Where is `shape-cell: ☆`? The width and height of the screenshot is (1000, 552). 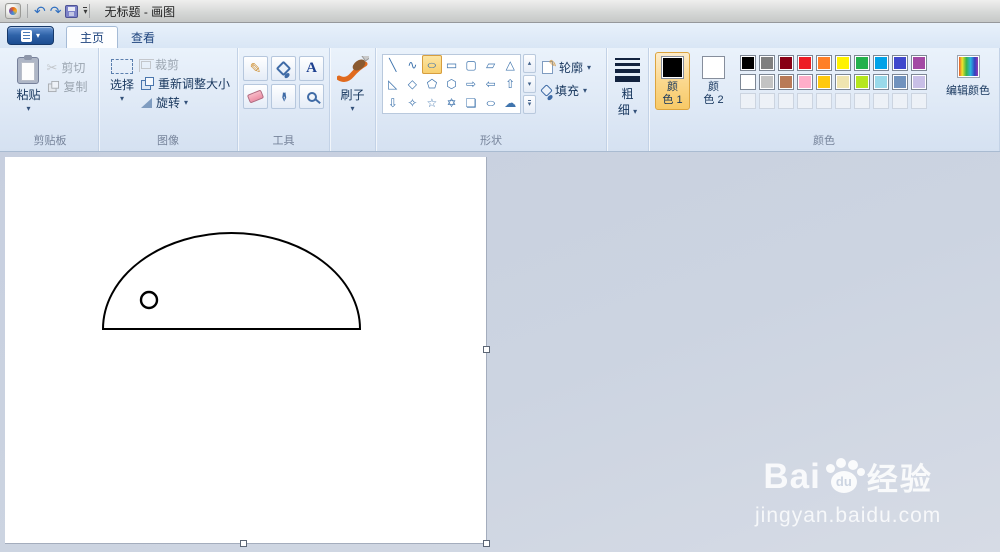
shape-cell: ☆ is located at coordinates (432, 102).